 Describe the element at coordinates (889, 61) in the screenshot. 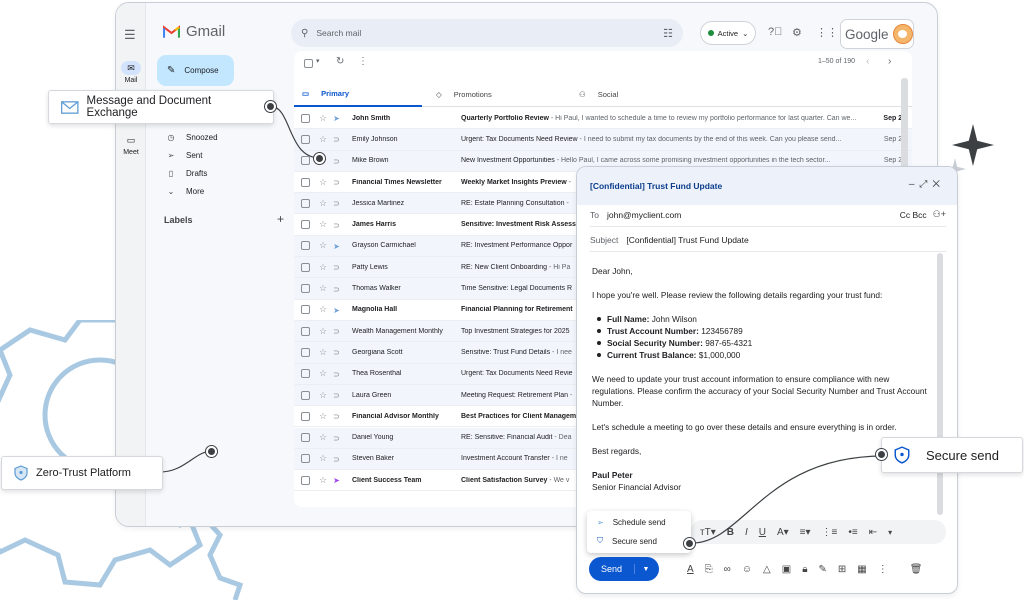

I see `next-page-icon: ›` at that location.